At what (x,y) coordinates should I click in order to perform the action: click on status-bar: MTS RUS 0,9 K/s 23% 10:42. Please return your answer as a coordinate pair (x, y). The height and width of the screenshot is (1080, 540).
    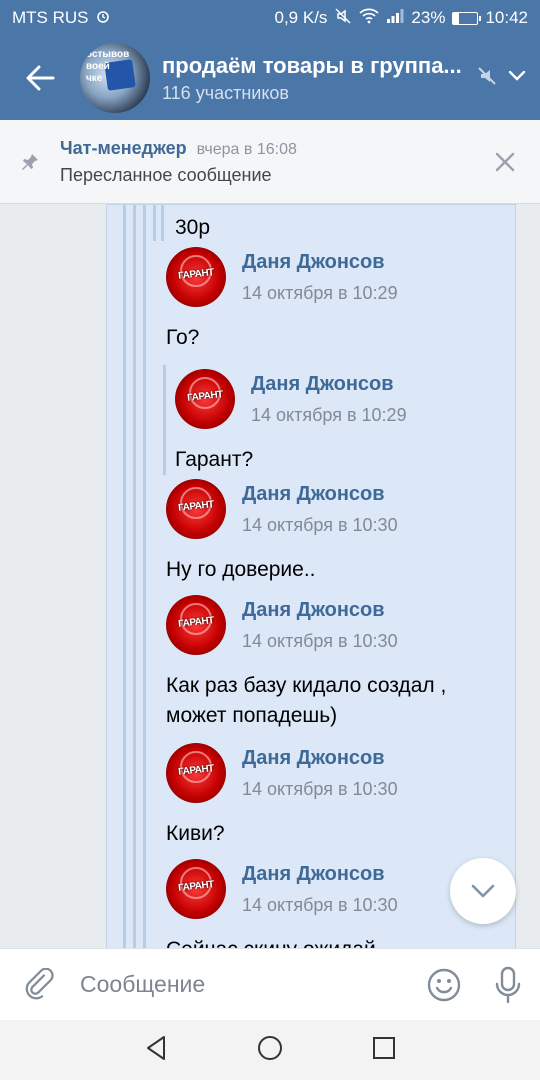
    Looking at the image, I should click on (270, 18).